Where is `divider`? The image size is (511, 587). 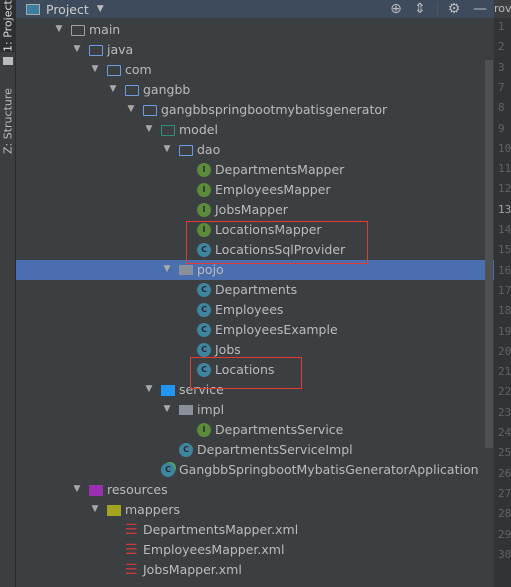
divider is located at coordinates (437, 9).